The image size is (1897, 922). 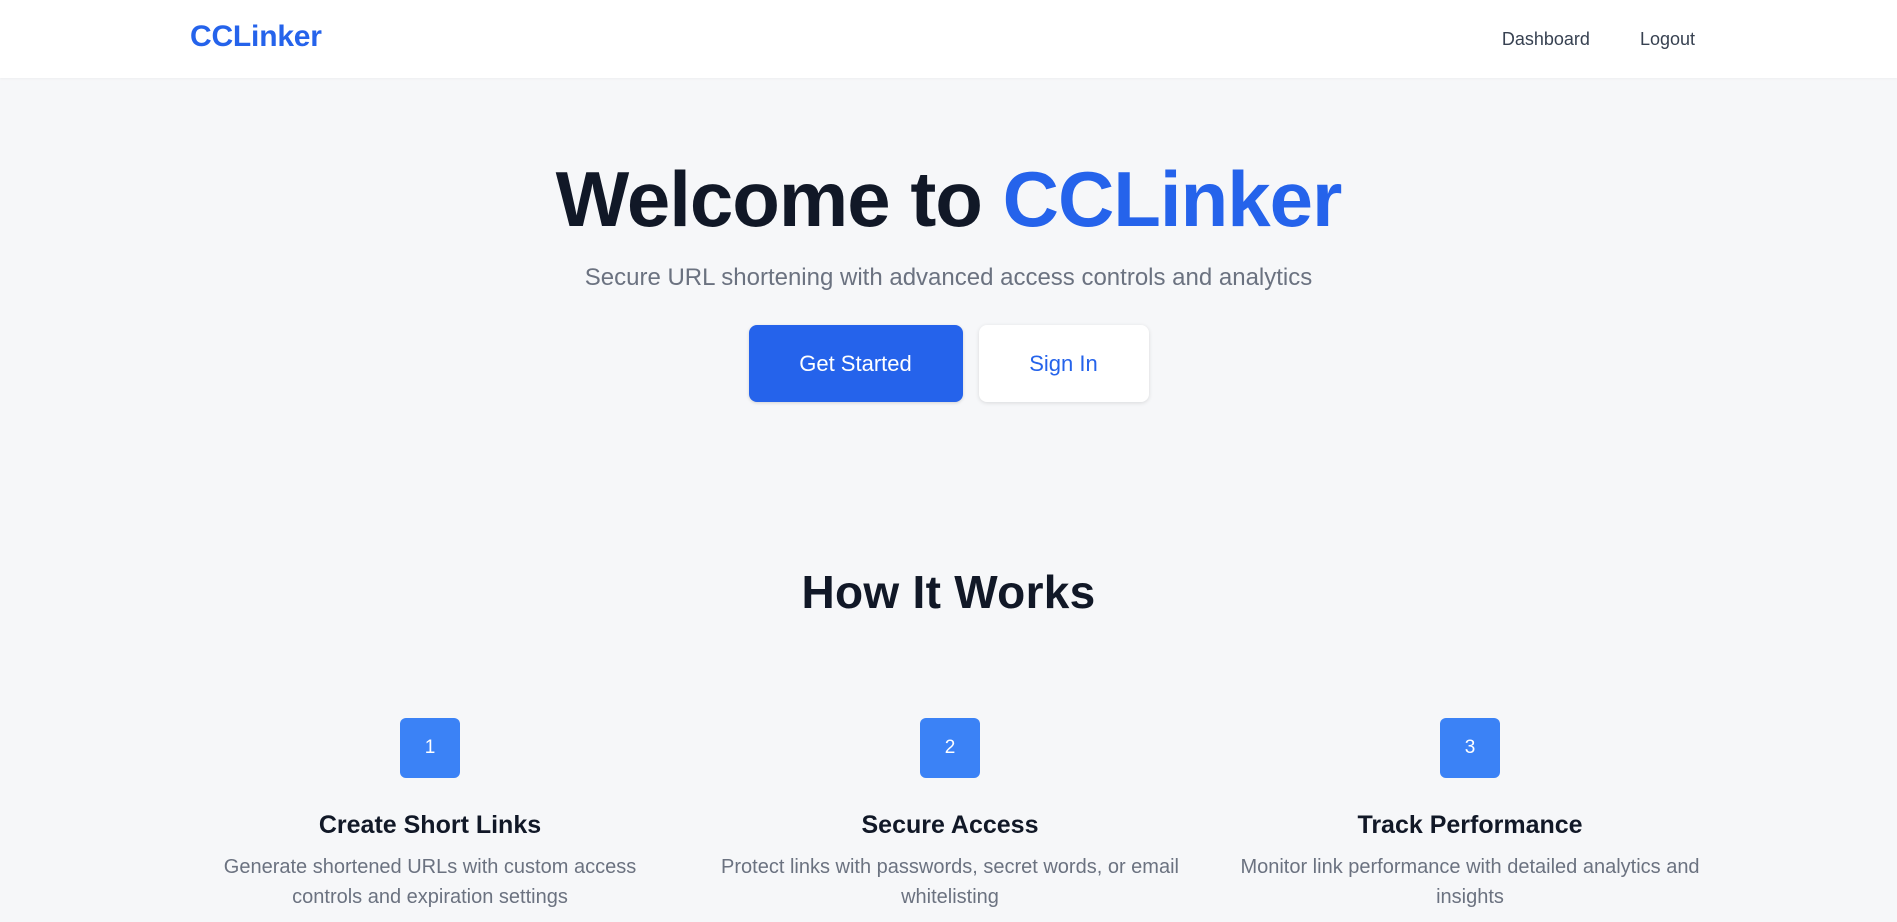 I want to click on step-number-badge: 3, so click(x=1470, y=748).